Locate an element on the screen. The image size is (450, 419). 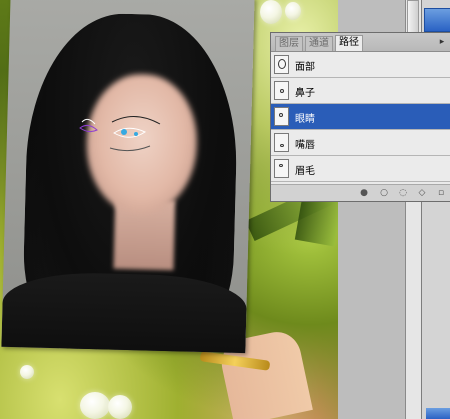
left-eye-path is located at coordinates (88, 128).